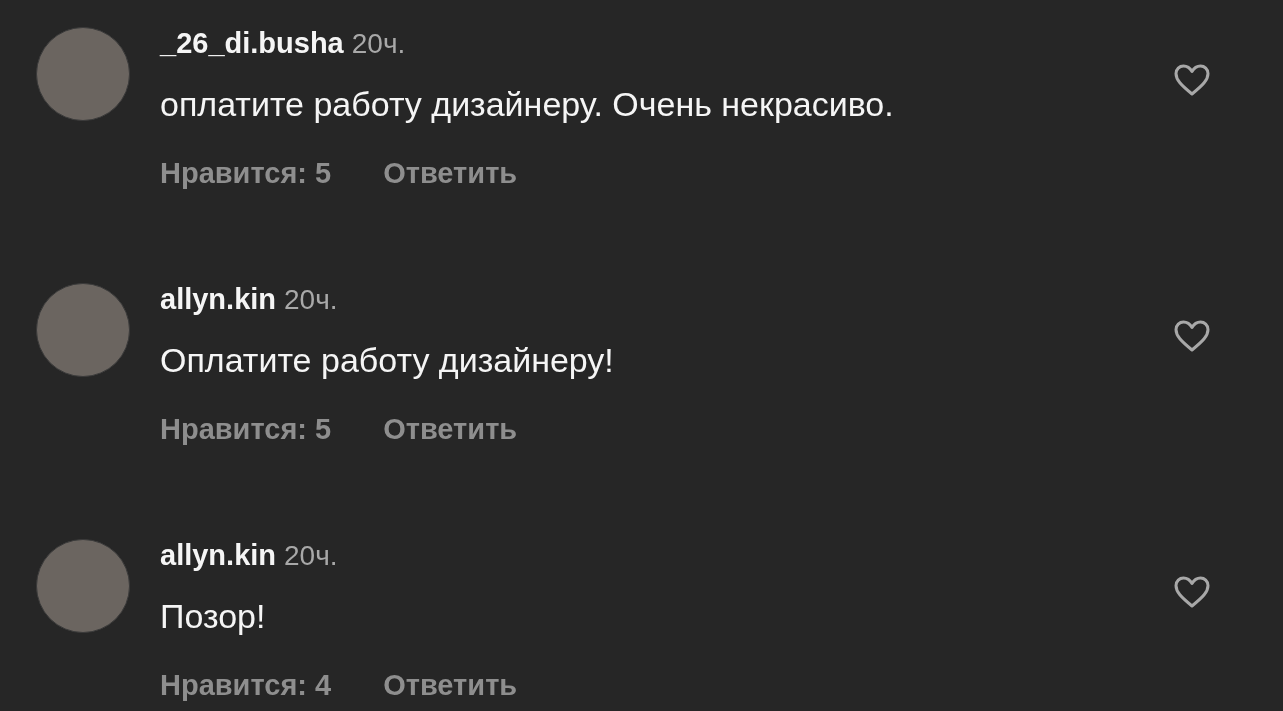  What do you see at coordinates (527, 104) in the screenshot?
I see `comment-text: оплатите работу дизайнеру. Очень некрасиво.` at bounding box center [527, 104].